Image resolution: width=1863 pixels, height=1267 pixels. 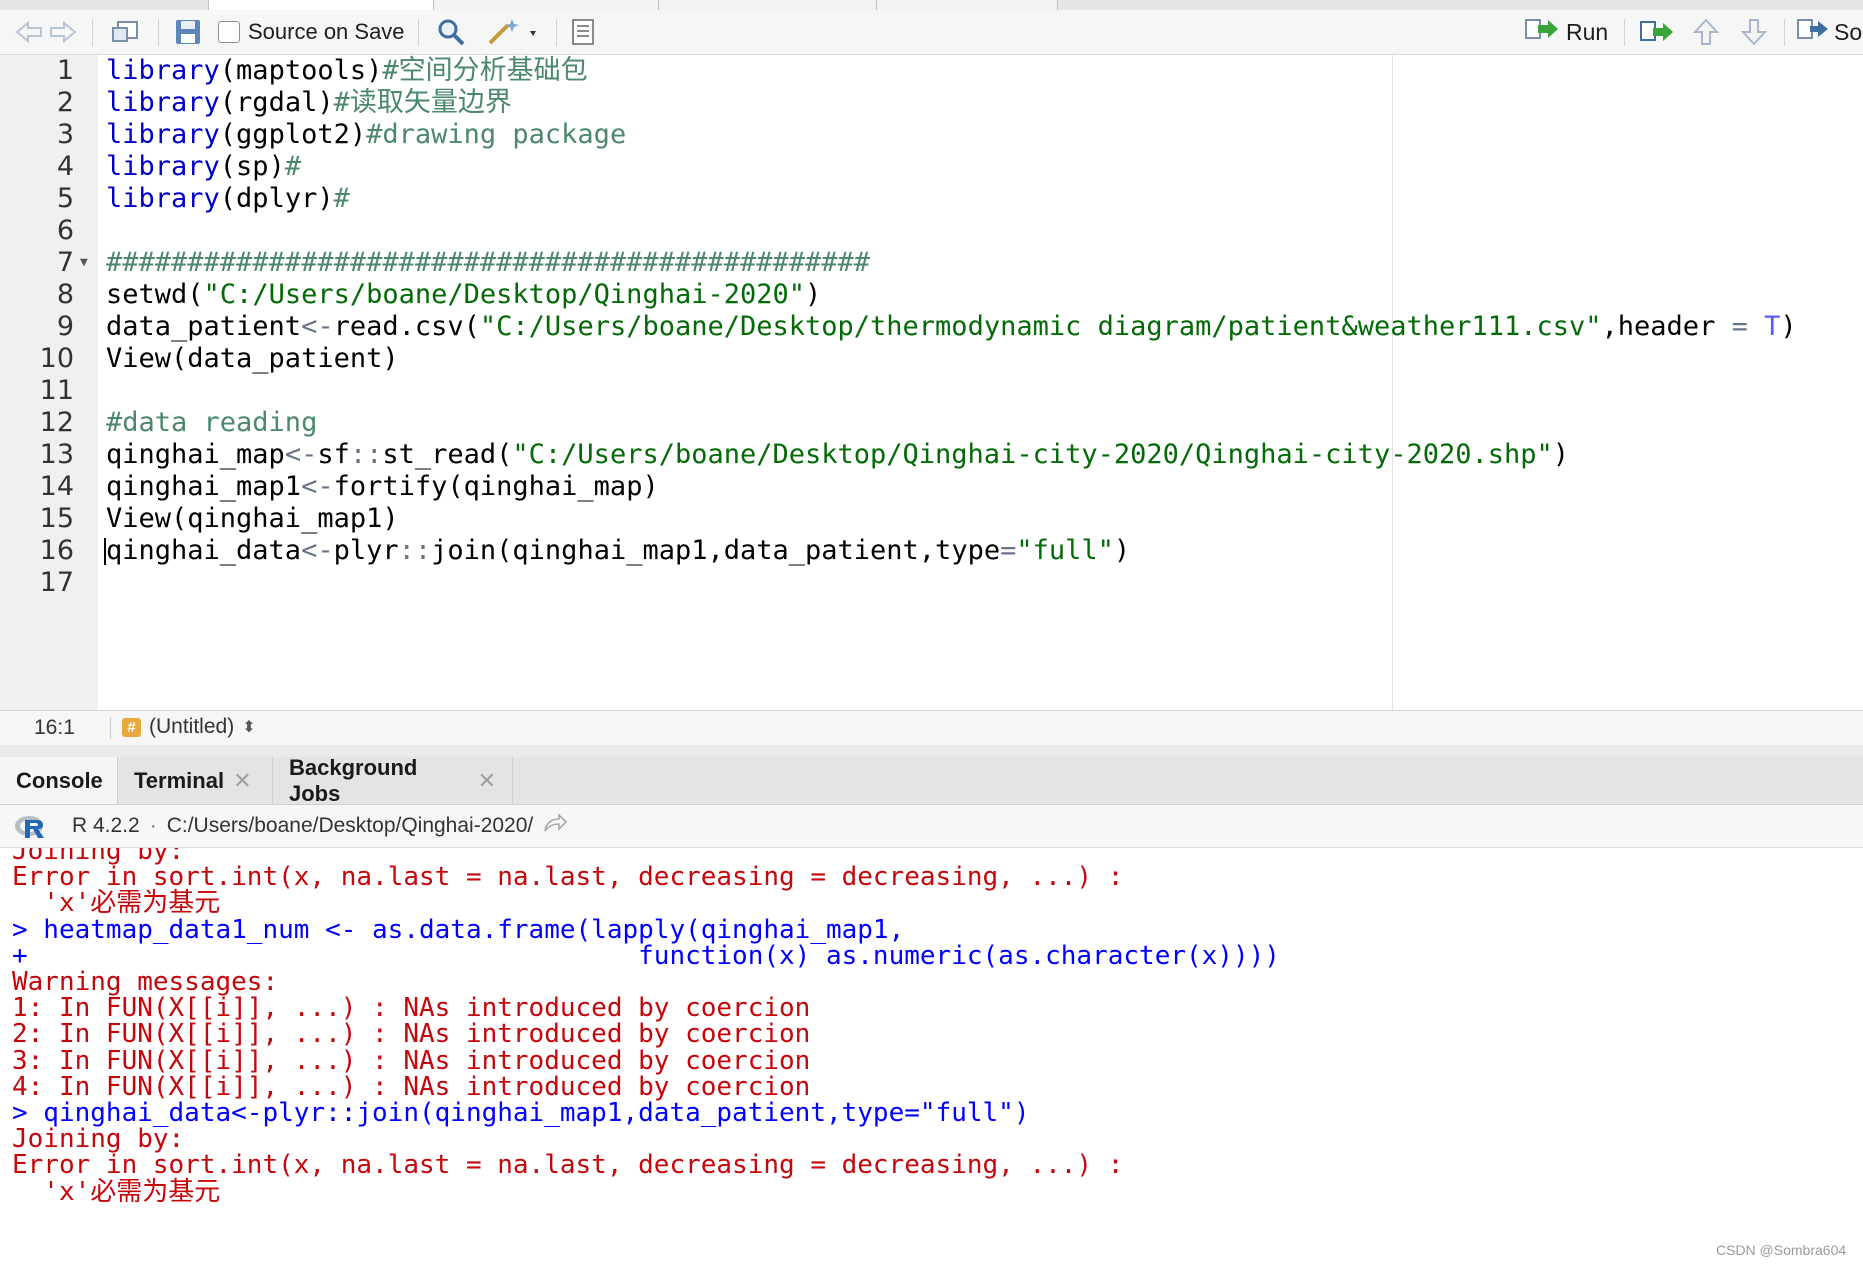 I want to click on code-token: #, so click(x=341, y=198).